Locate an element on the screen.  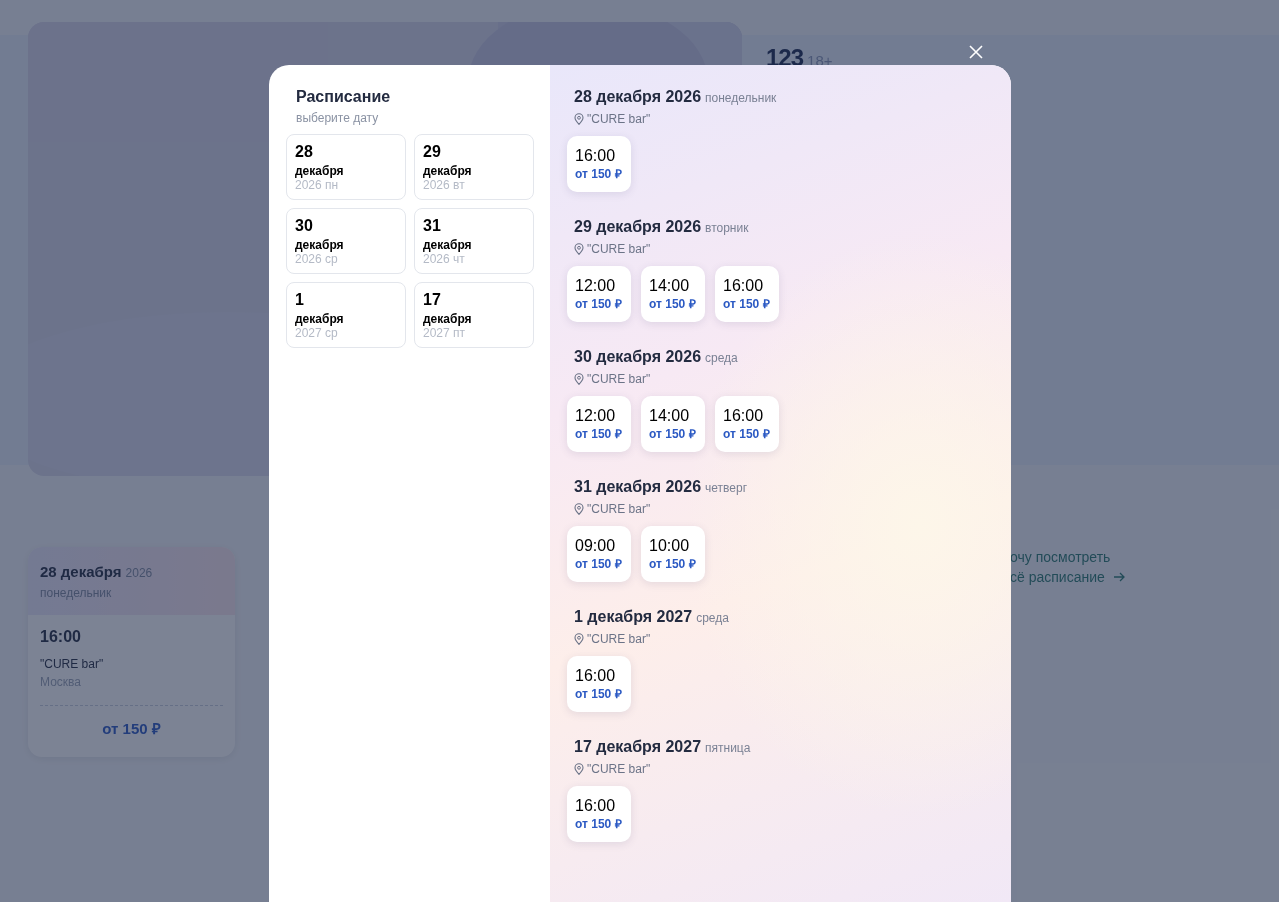
session-date: 1 декабря 2027 is located at coordinates (633, 617).